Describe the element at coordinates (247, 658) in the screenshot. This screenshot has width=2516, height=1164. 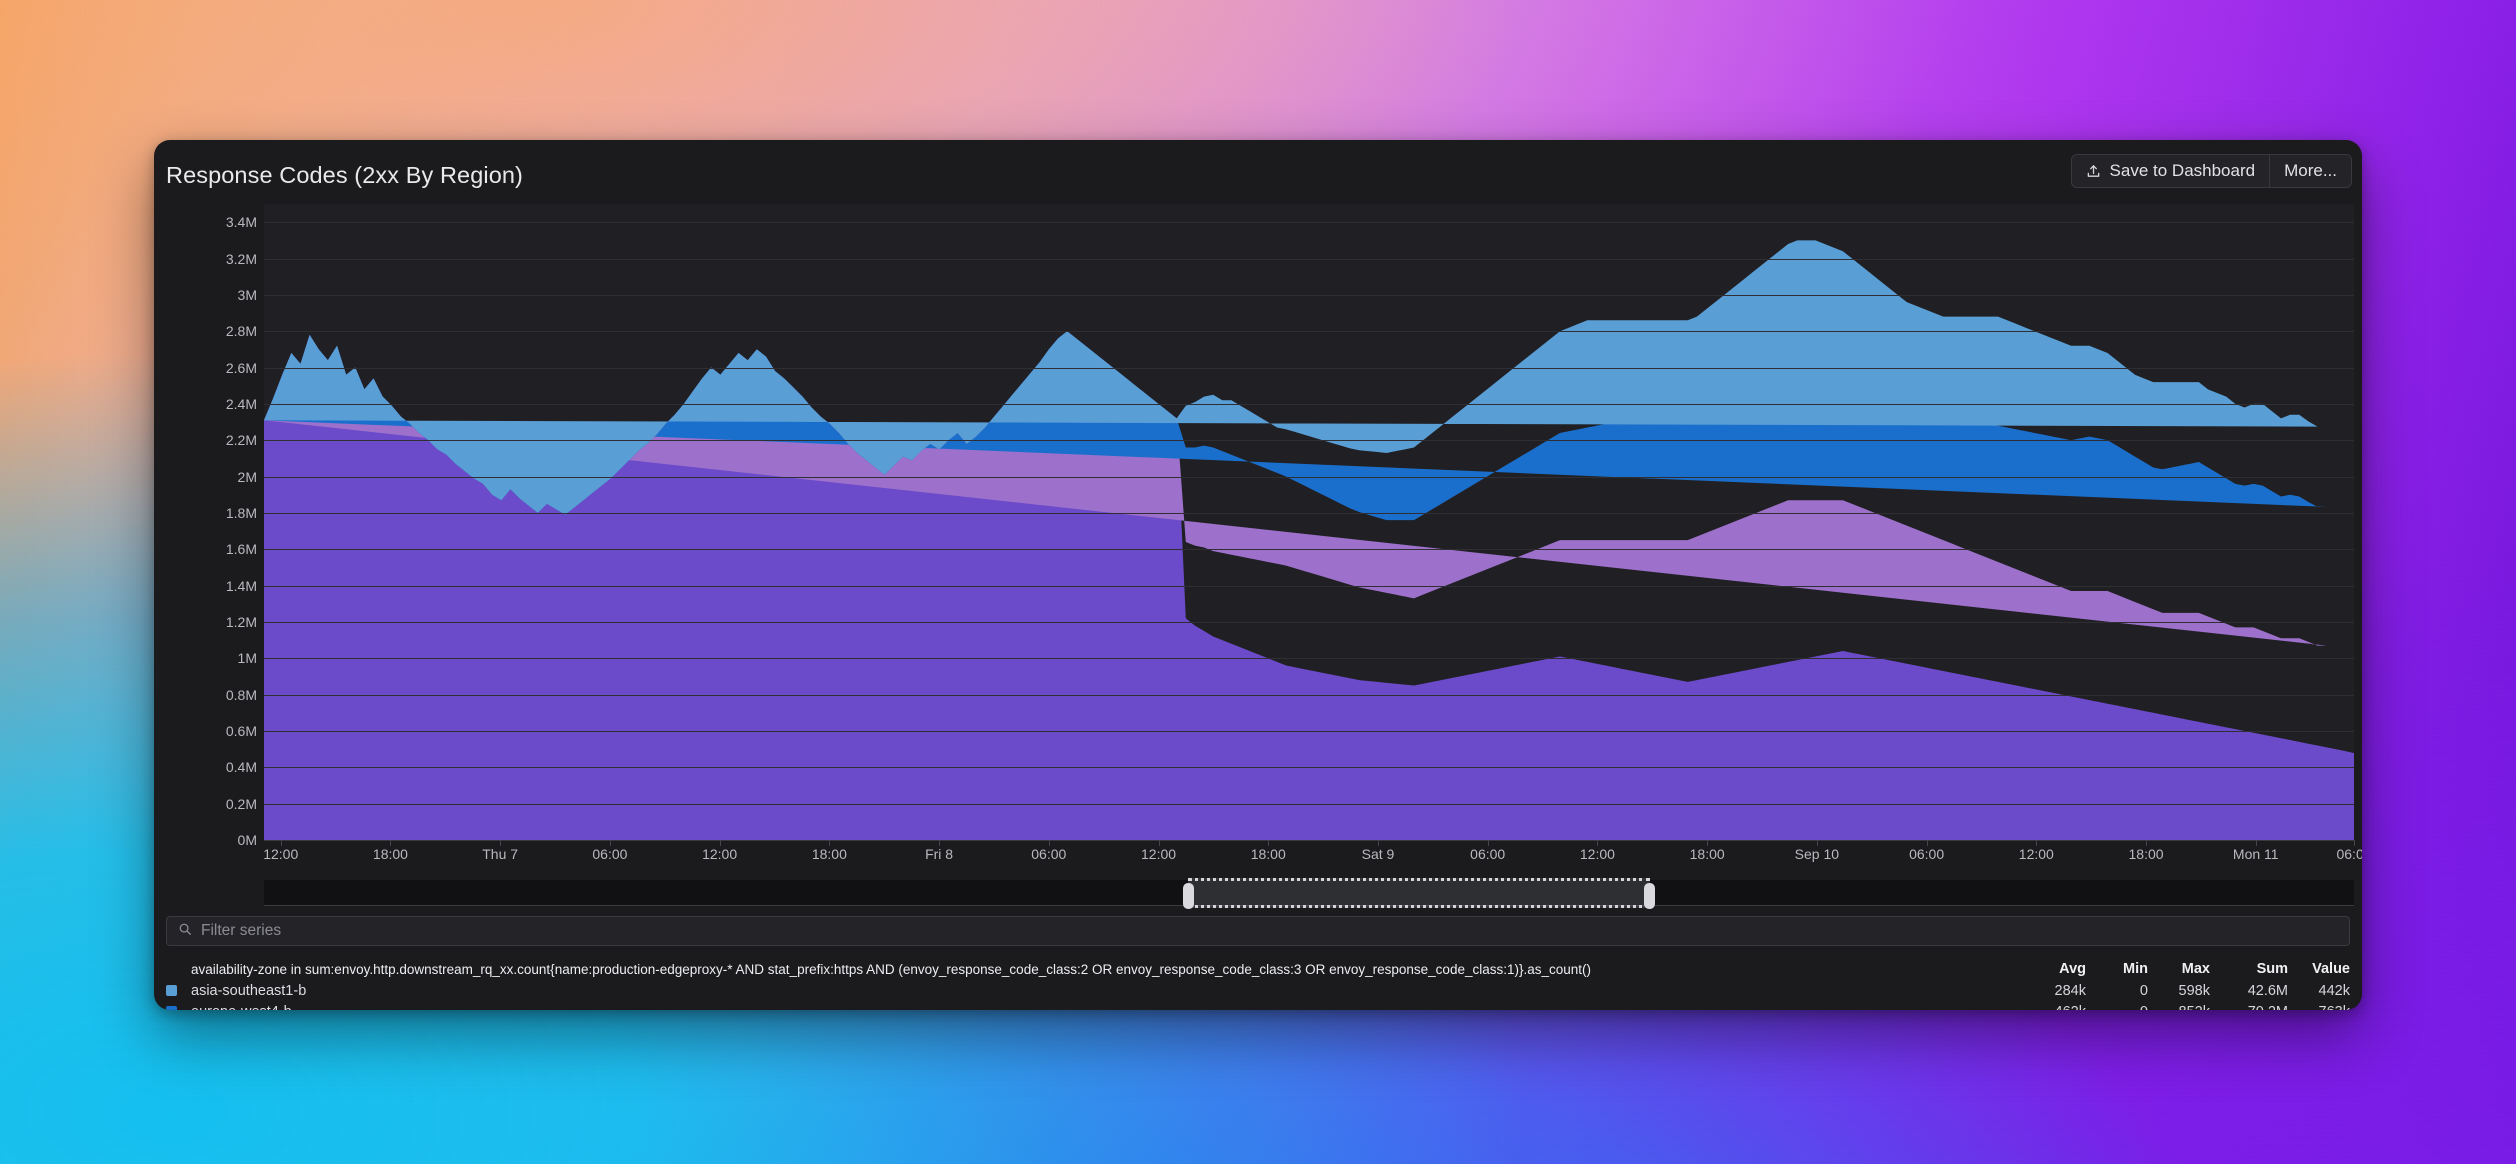
I see `y-axis-tick-label: 1M` at that location.